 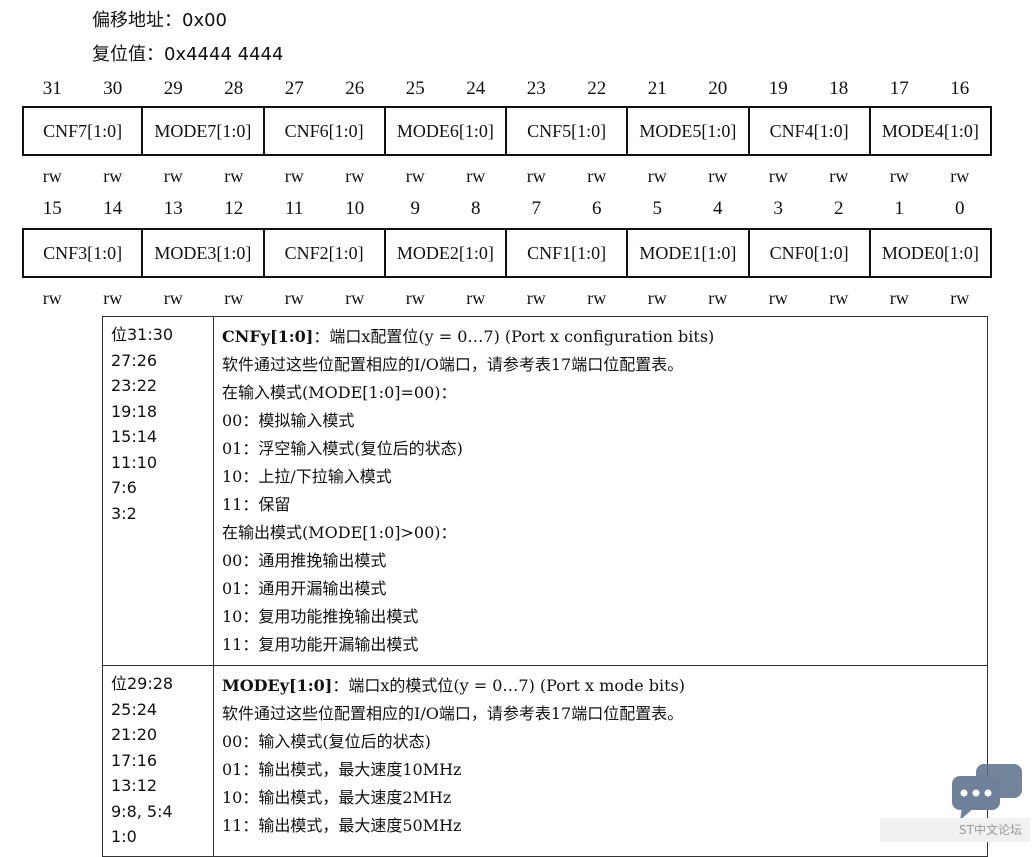 What do you see at coordinates (960, 208) in the screenshot?
I see `bit-number: 0` at bounding box center [960, 208].